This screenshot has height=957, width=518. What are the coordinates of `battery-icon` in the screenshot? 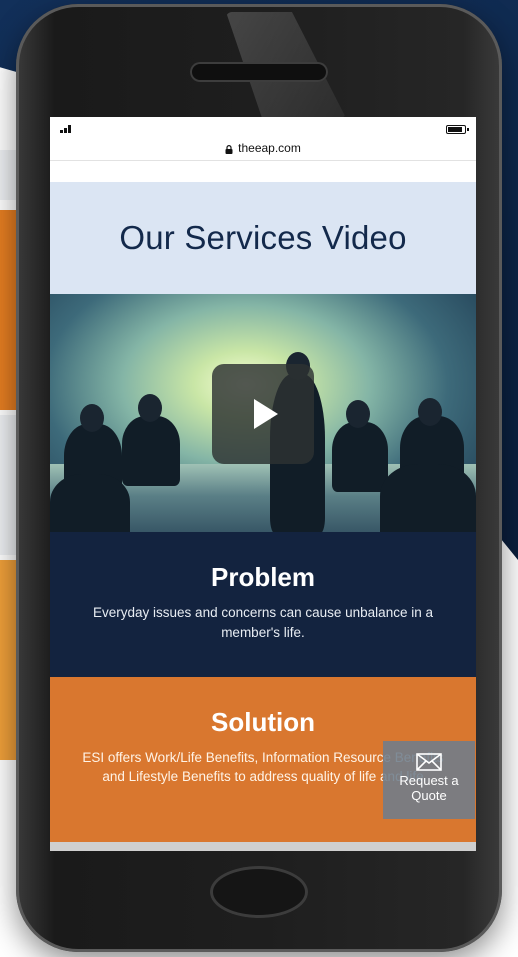 It's located at (457, 129).